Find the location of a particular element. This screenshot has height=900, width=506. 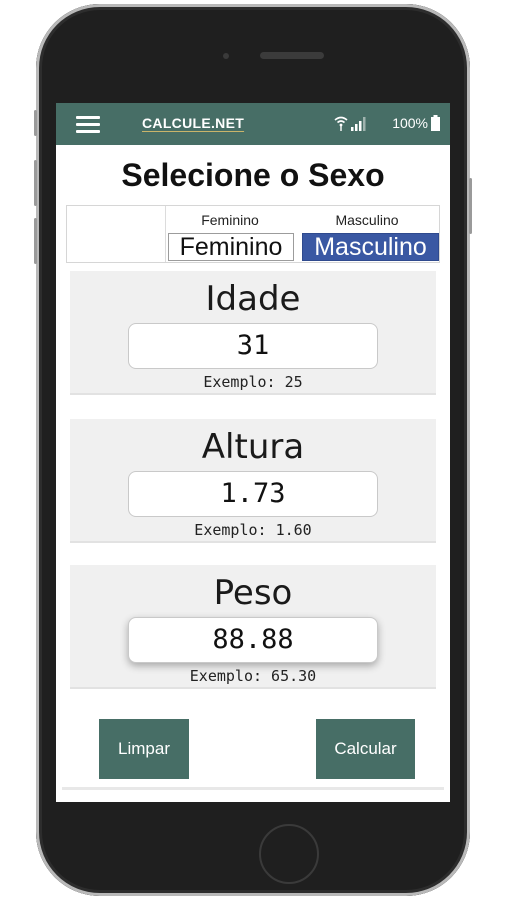

weight-title: Peso is located at coordinates (253, 593).